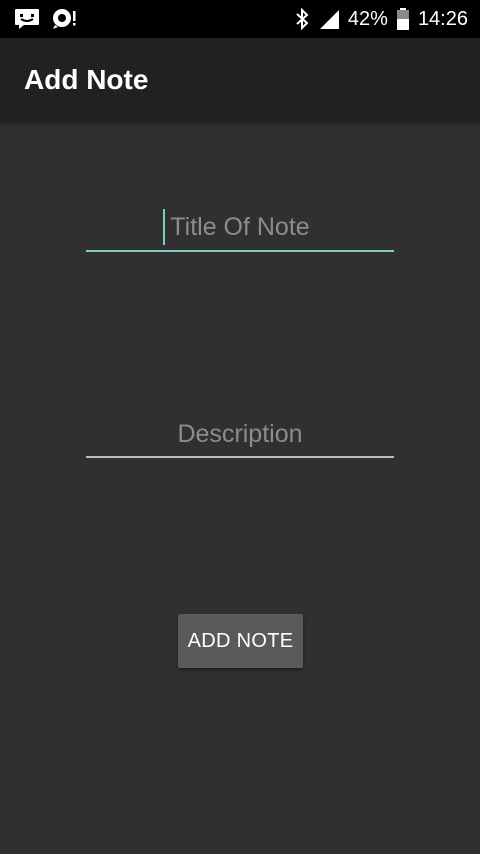  What do you see at coordinates (164, 227) in the screenshot?
I see `text-cursor` at bounding box center [164, 227].